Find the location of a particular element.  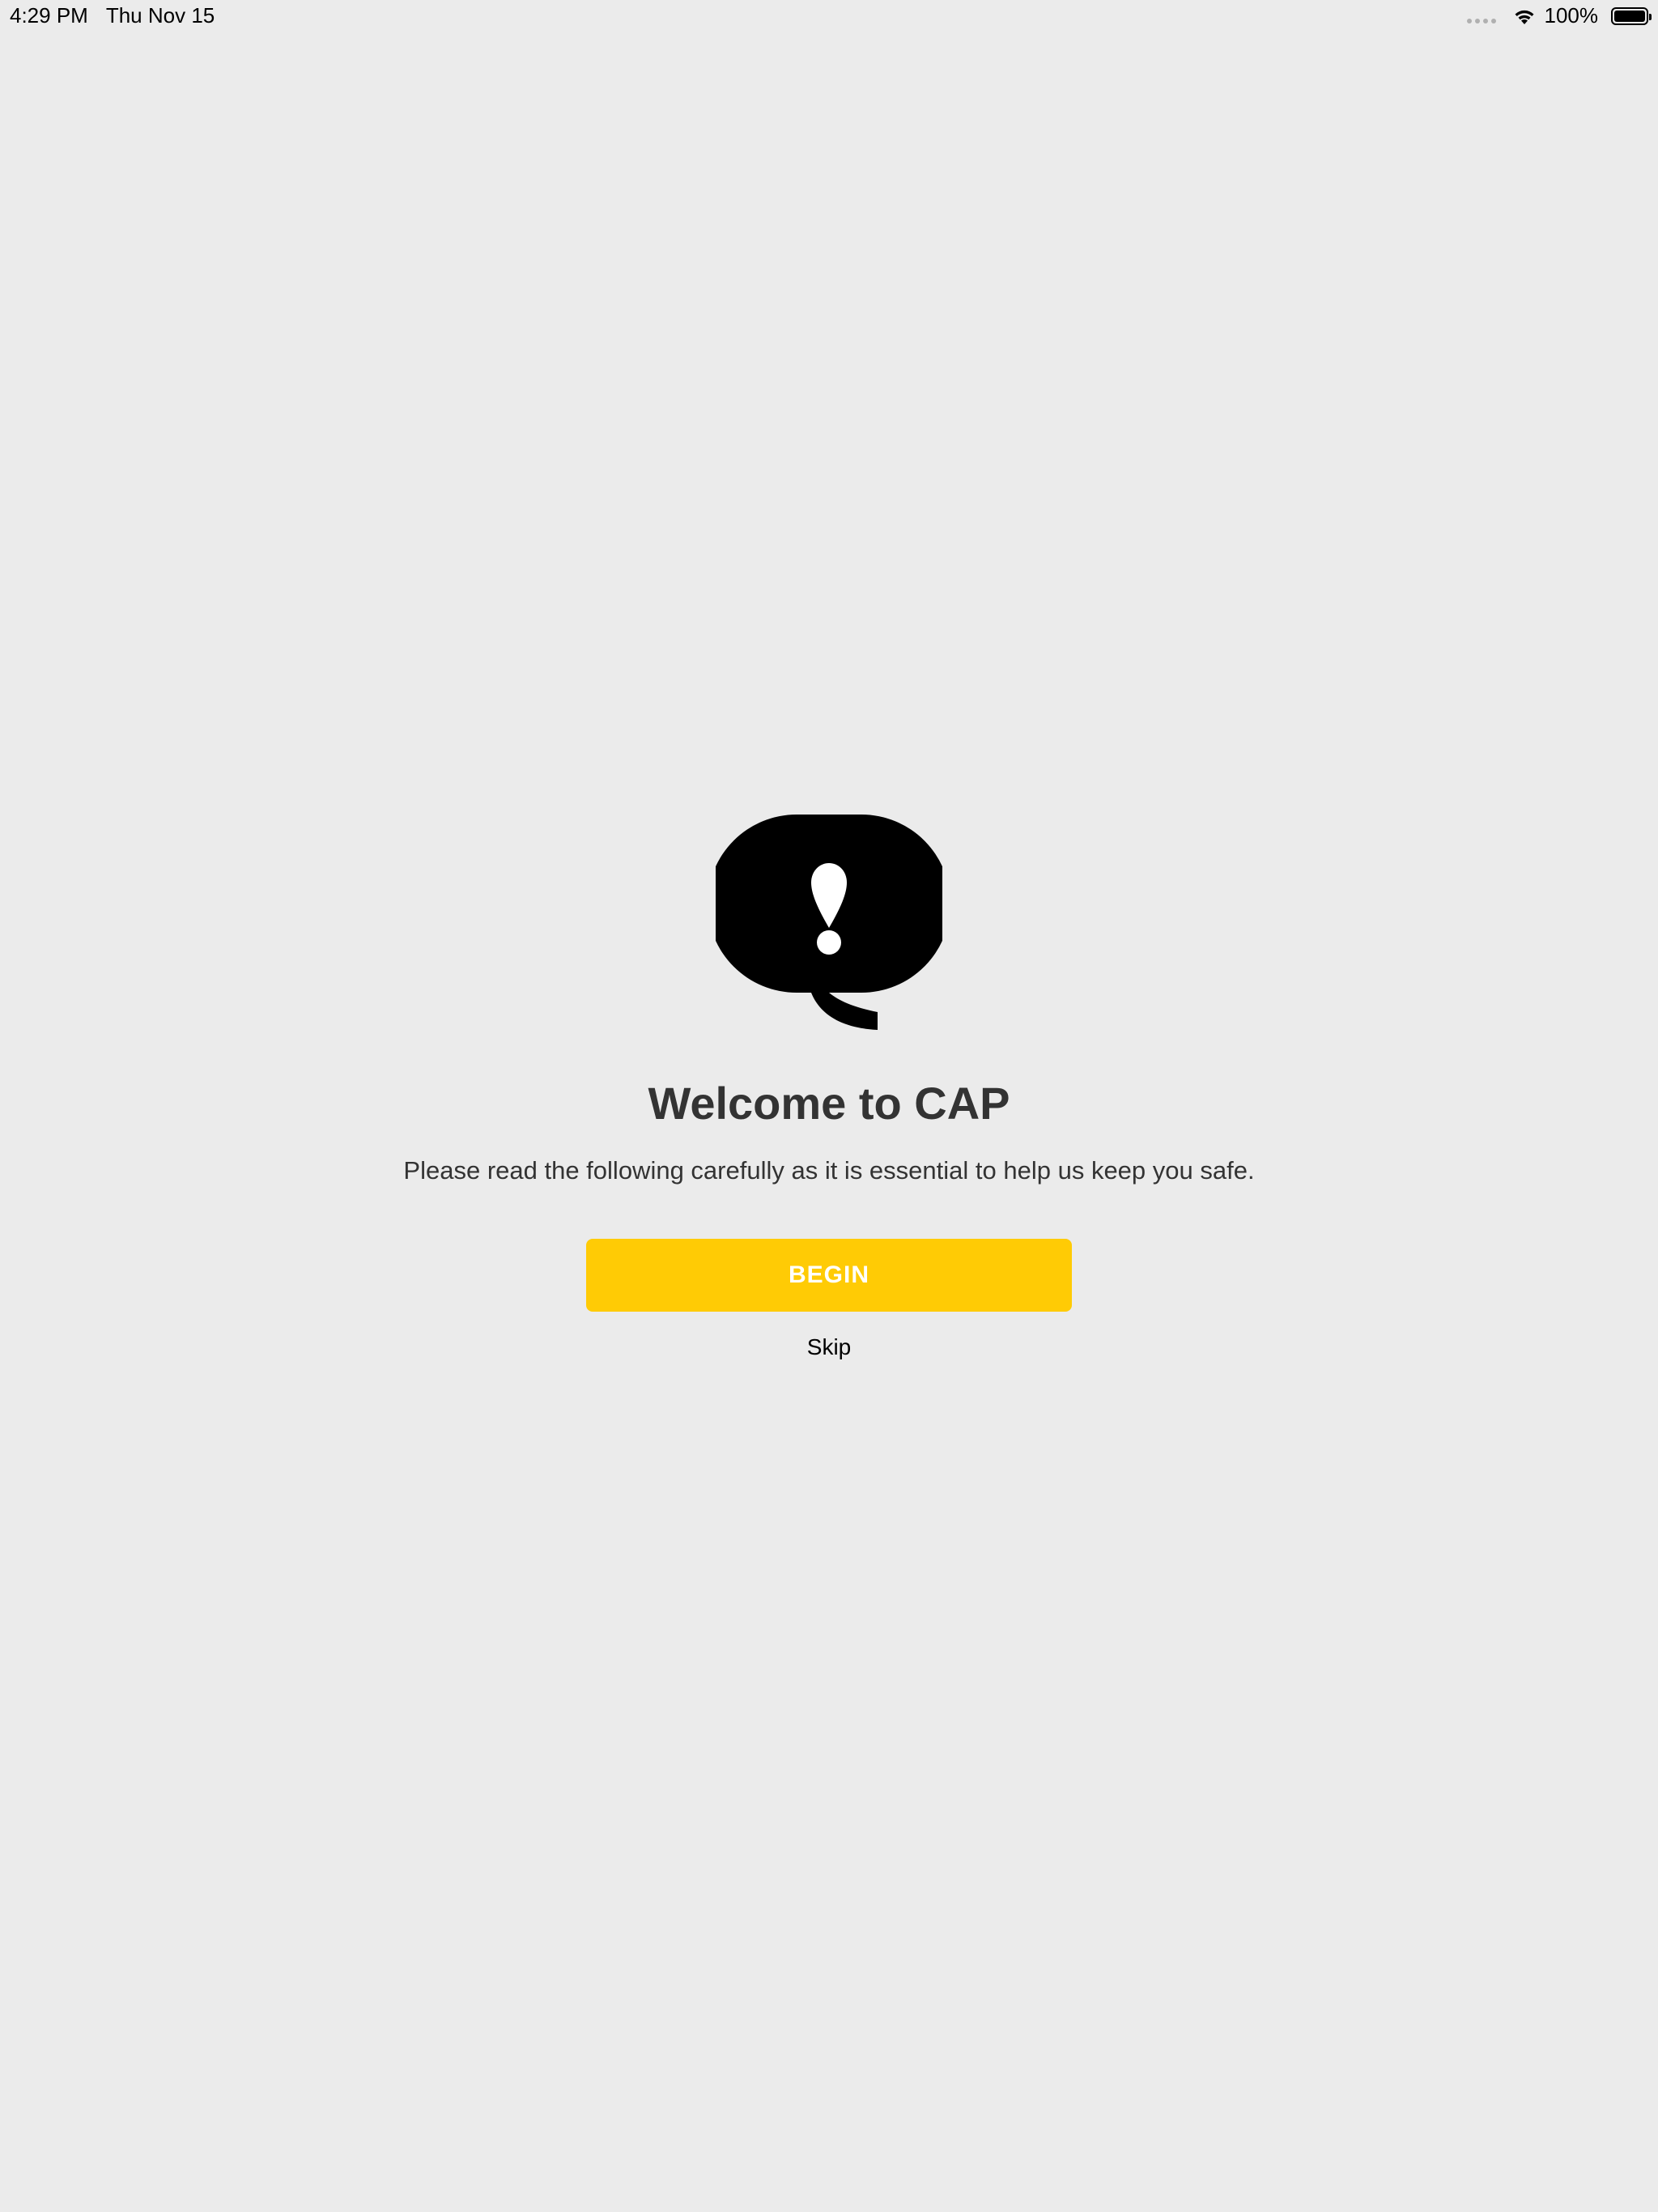

skip-link-row: Skip is located at coordinates (829, 1347).